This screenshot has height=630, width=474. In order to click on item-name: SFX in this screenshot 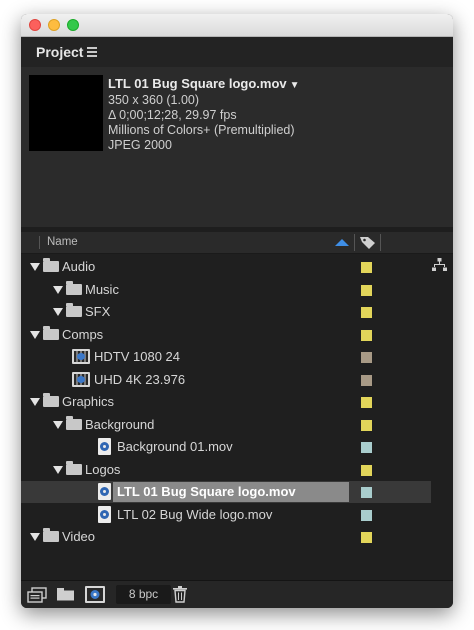, I will do `click(98, 311)`.